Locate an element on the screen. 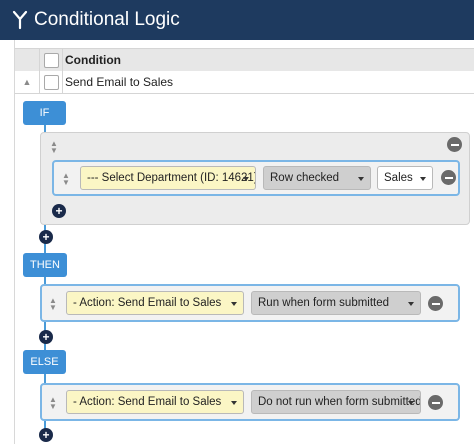 Image resolution: width=474 pixels, height=444 pixels. else-action-select: - Action: Send Email to Sales is located at coordinates (155, 402).